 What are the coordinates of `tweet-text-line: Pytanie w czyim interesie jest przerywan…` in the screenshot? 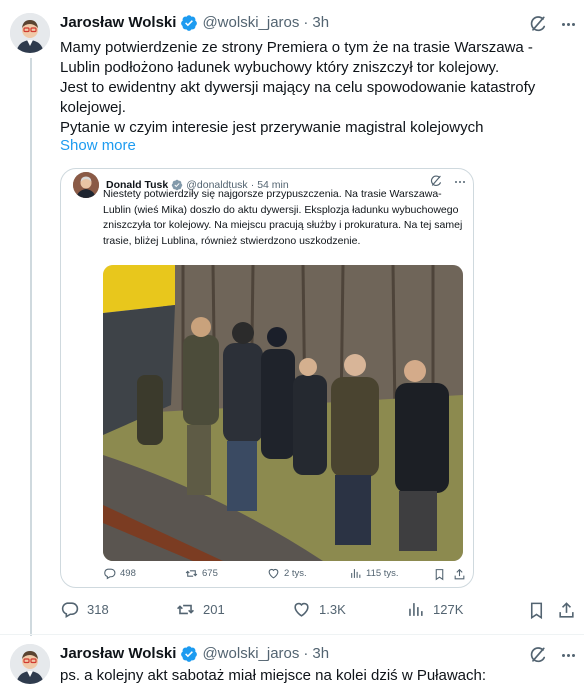 It's located at (272, 127).